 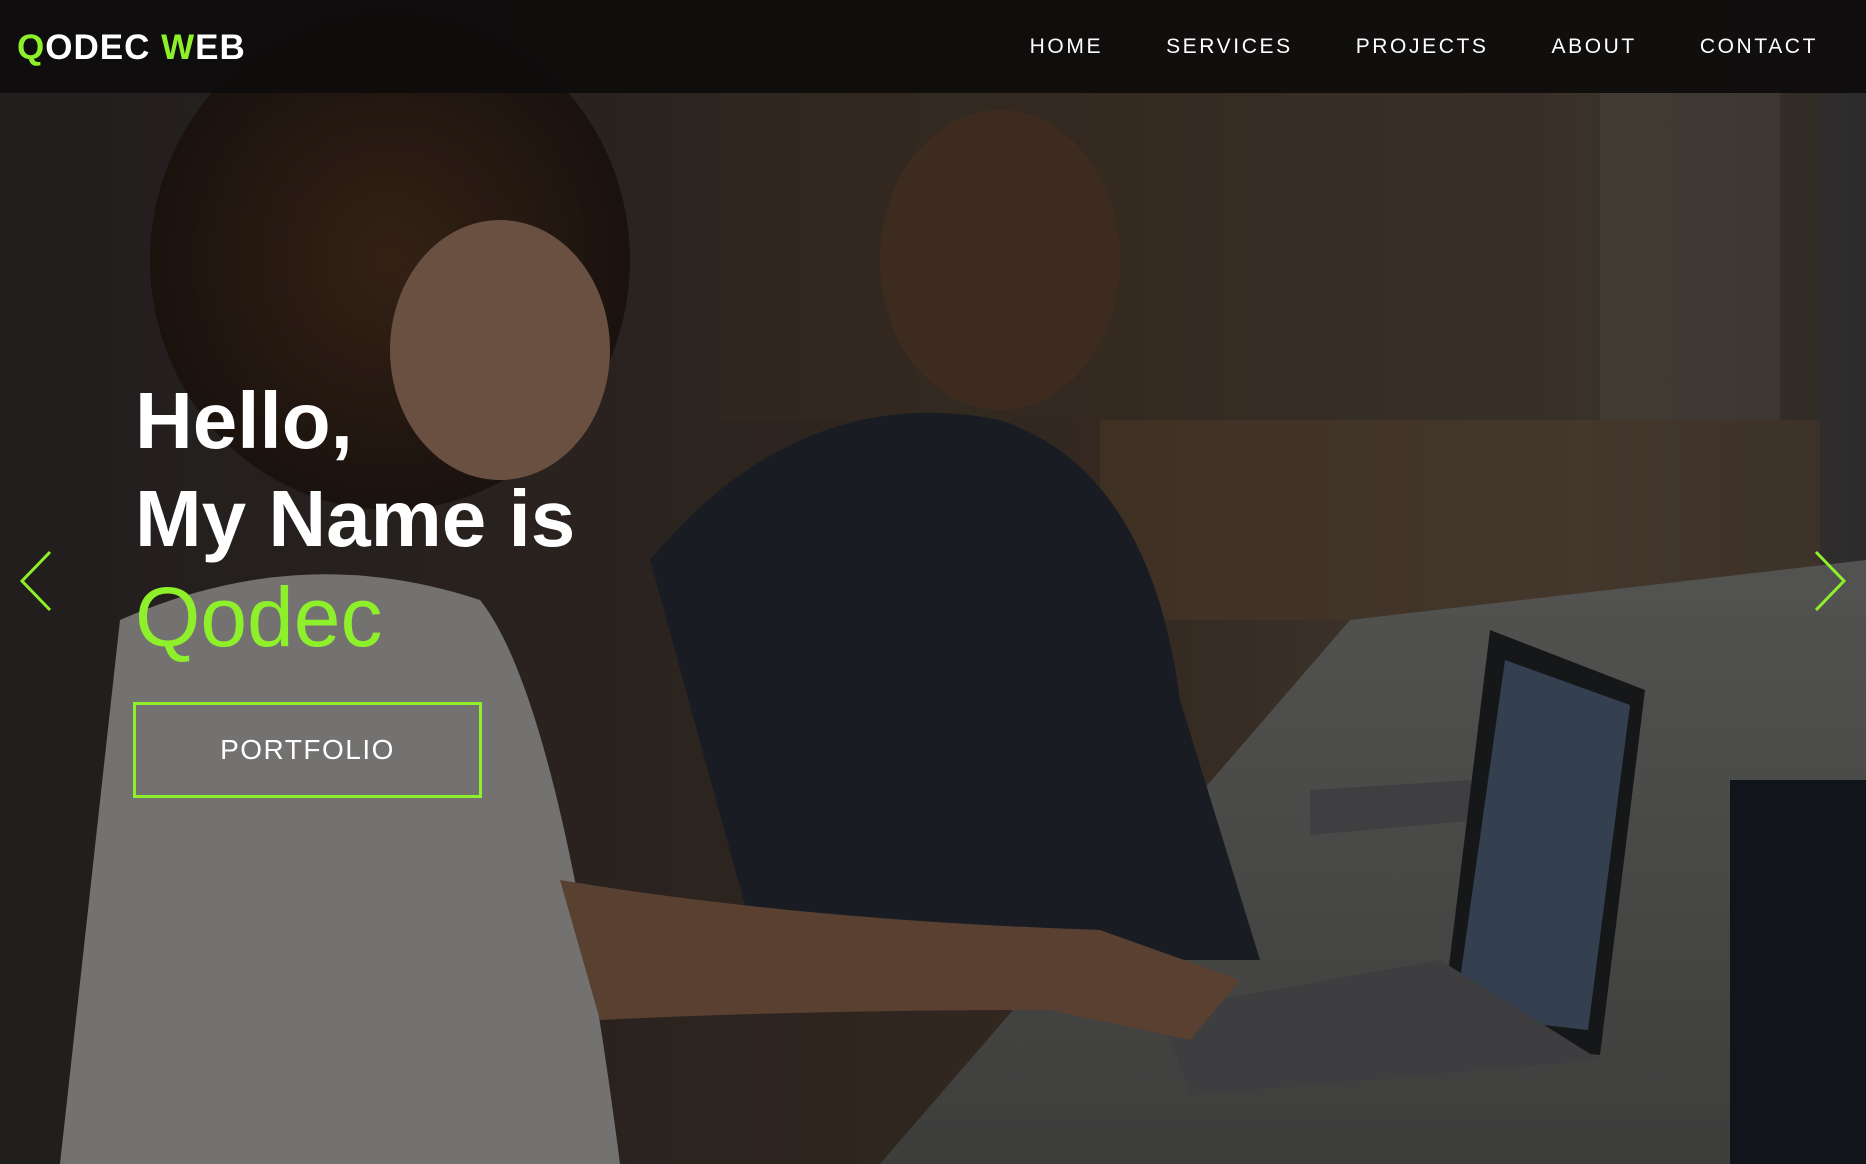 What do you see at coordinates (1229, 47) in the screenshot?
I see `nav-link-services: SERVICES` at bounding box center [1229, 47].